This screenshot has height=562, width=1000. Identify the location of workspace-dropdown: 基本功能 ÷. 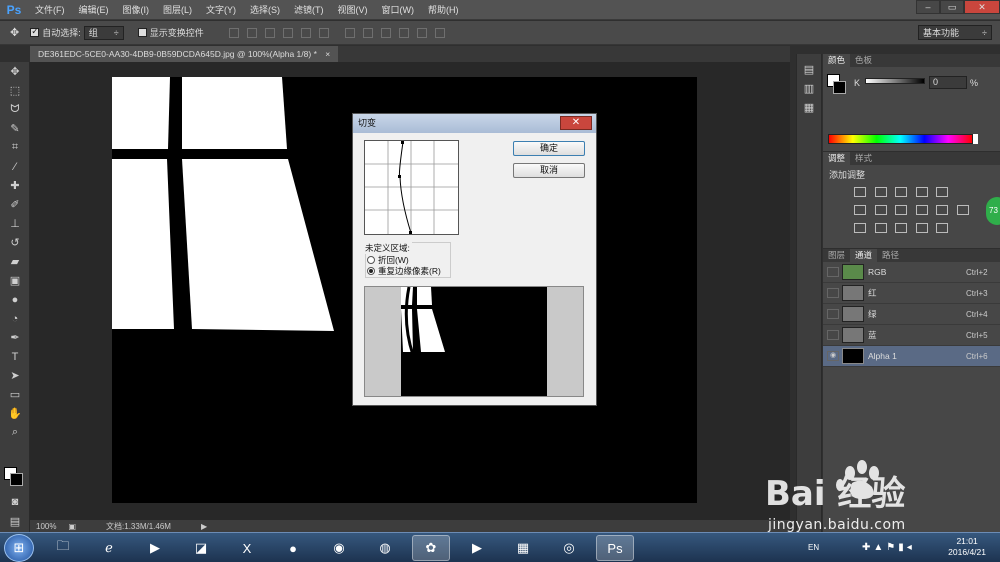
(955, 32).